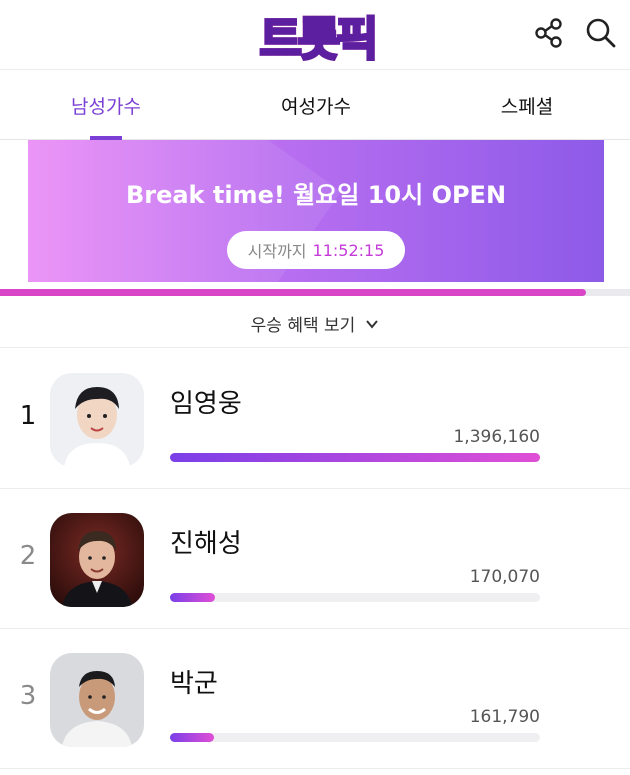  Describe the element at coordinates (527, 105) in the screenshot. I see `tab-special: 스페셜` at that location.